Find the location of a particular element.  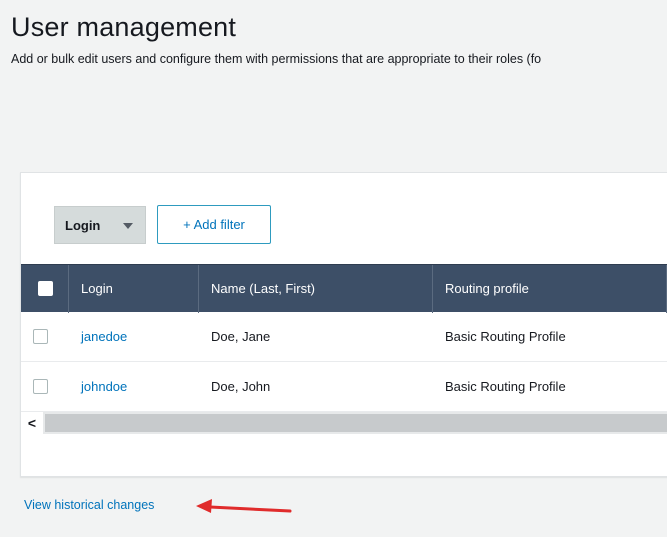

column-header-name: Name (Last, First) is located at coordinates (316, 288).